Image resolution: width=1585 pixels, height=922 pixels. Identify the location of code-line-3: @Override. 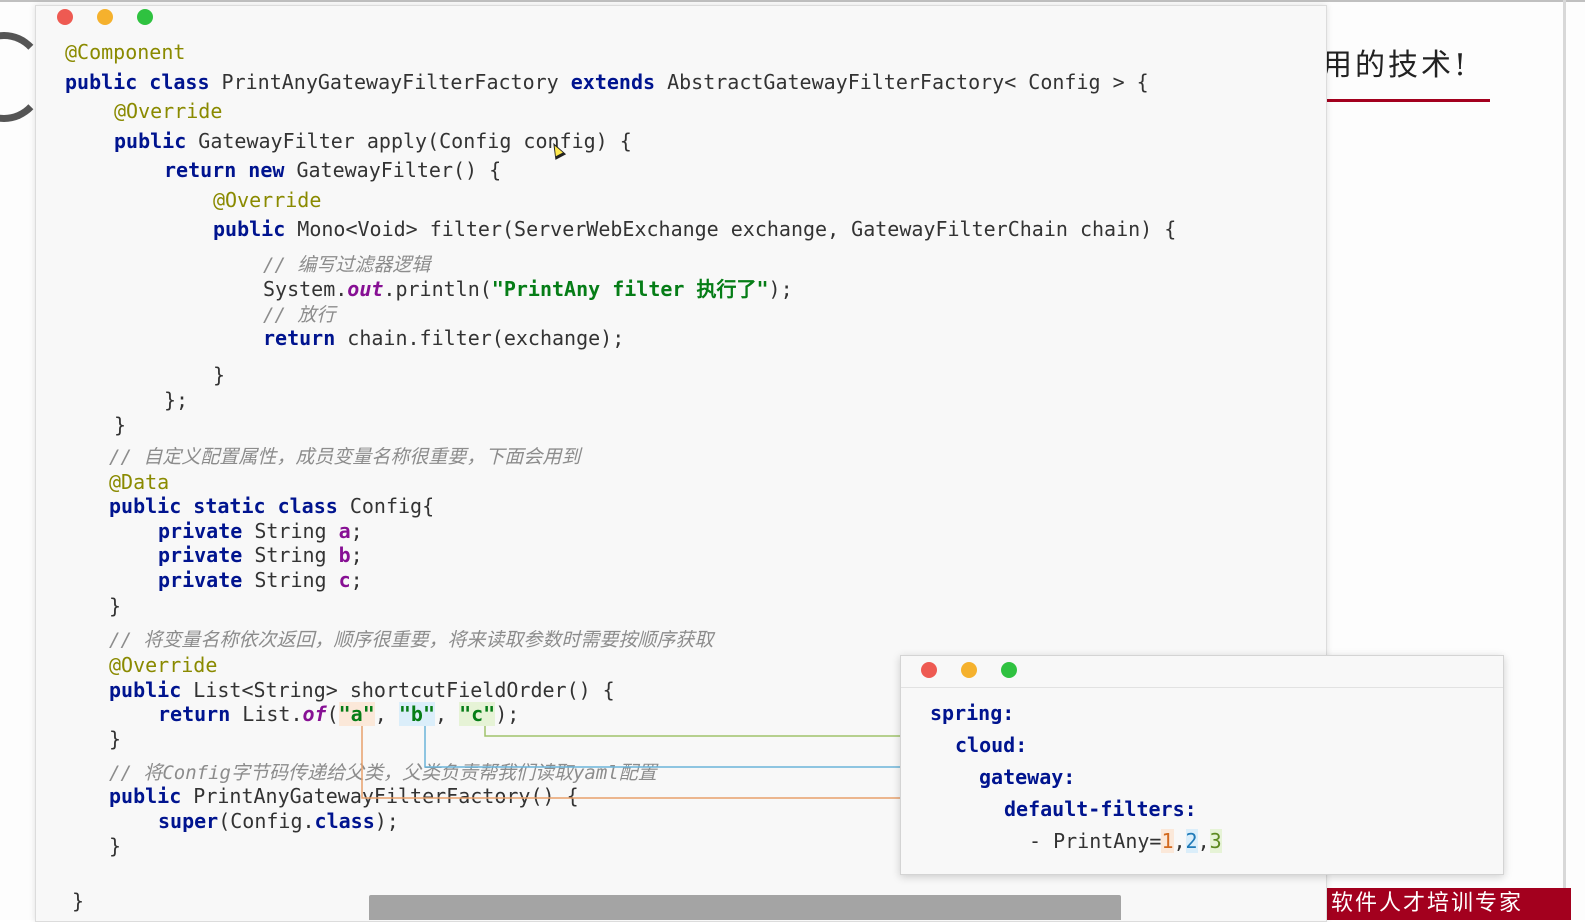
(168, 111).